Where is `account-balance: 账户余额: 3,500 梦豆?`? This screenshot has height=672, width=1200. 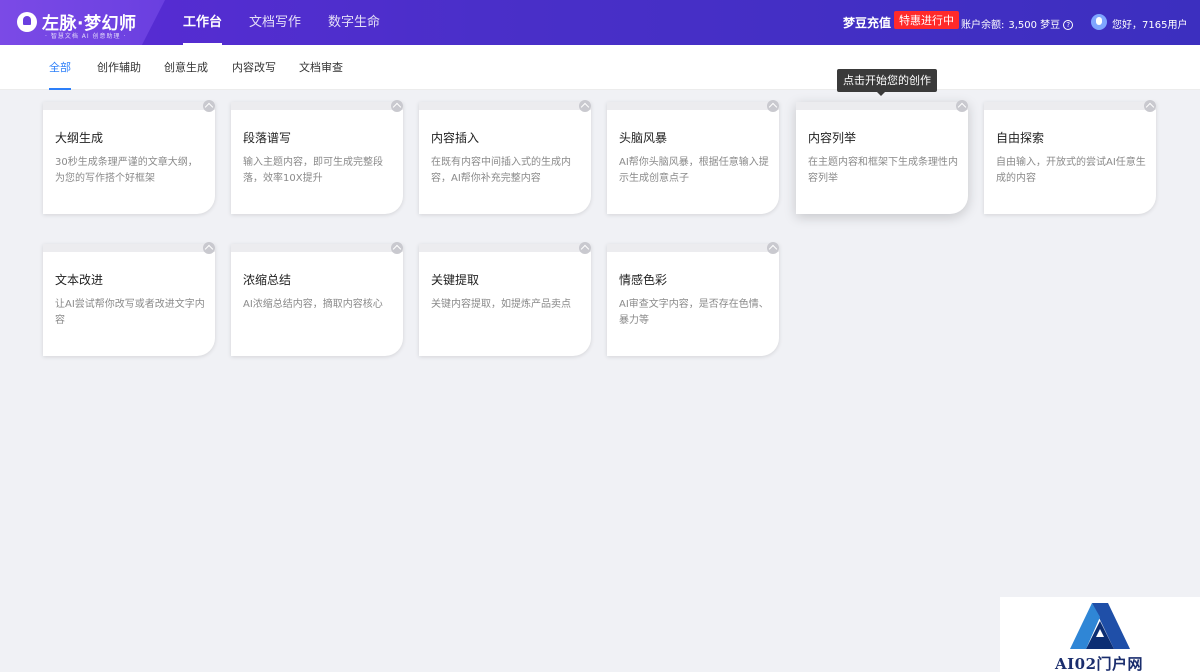
account-balance: 账户余额: 3,500 梦豆? is located at coordinates (1017, 23).